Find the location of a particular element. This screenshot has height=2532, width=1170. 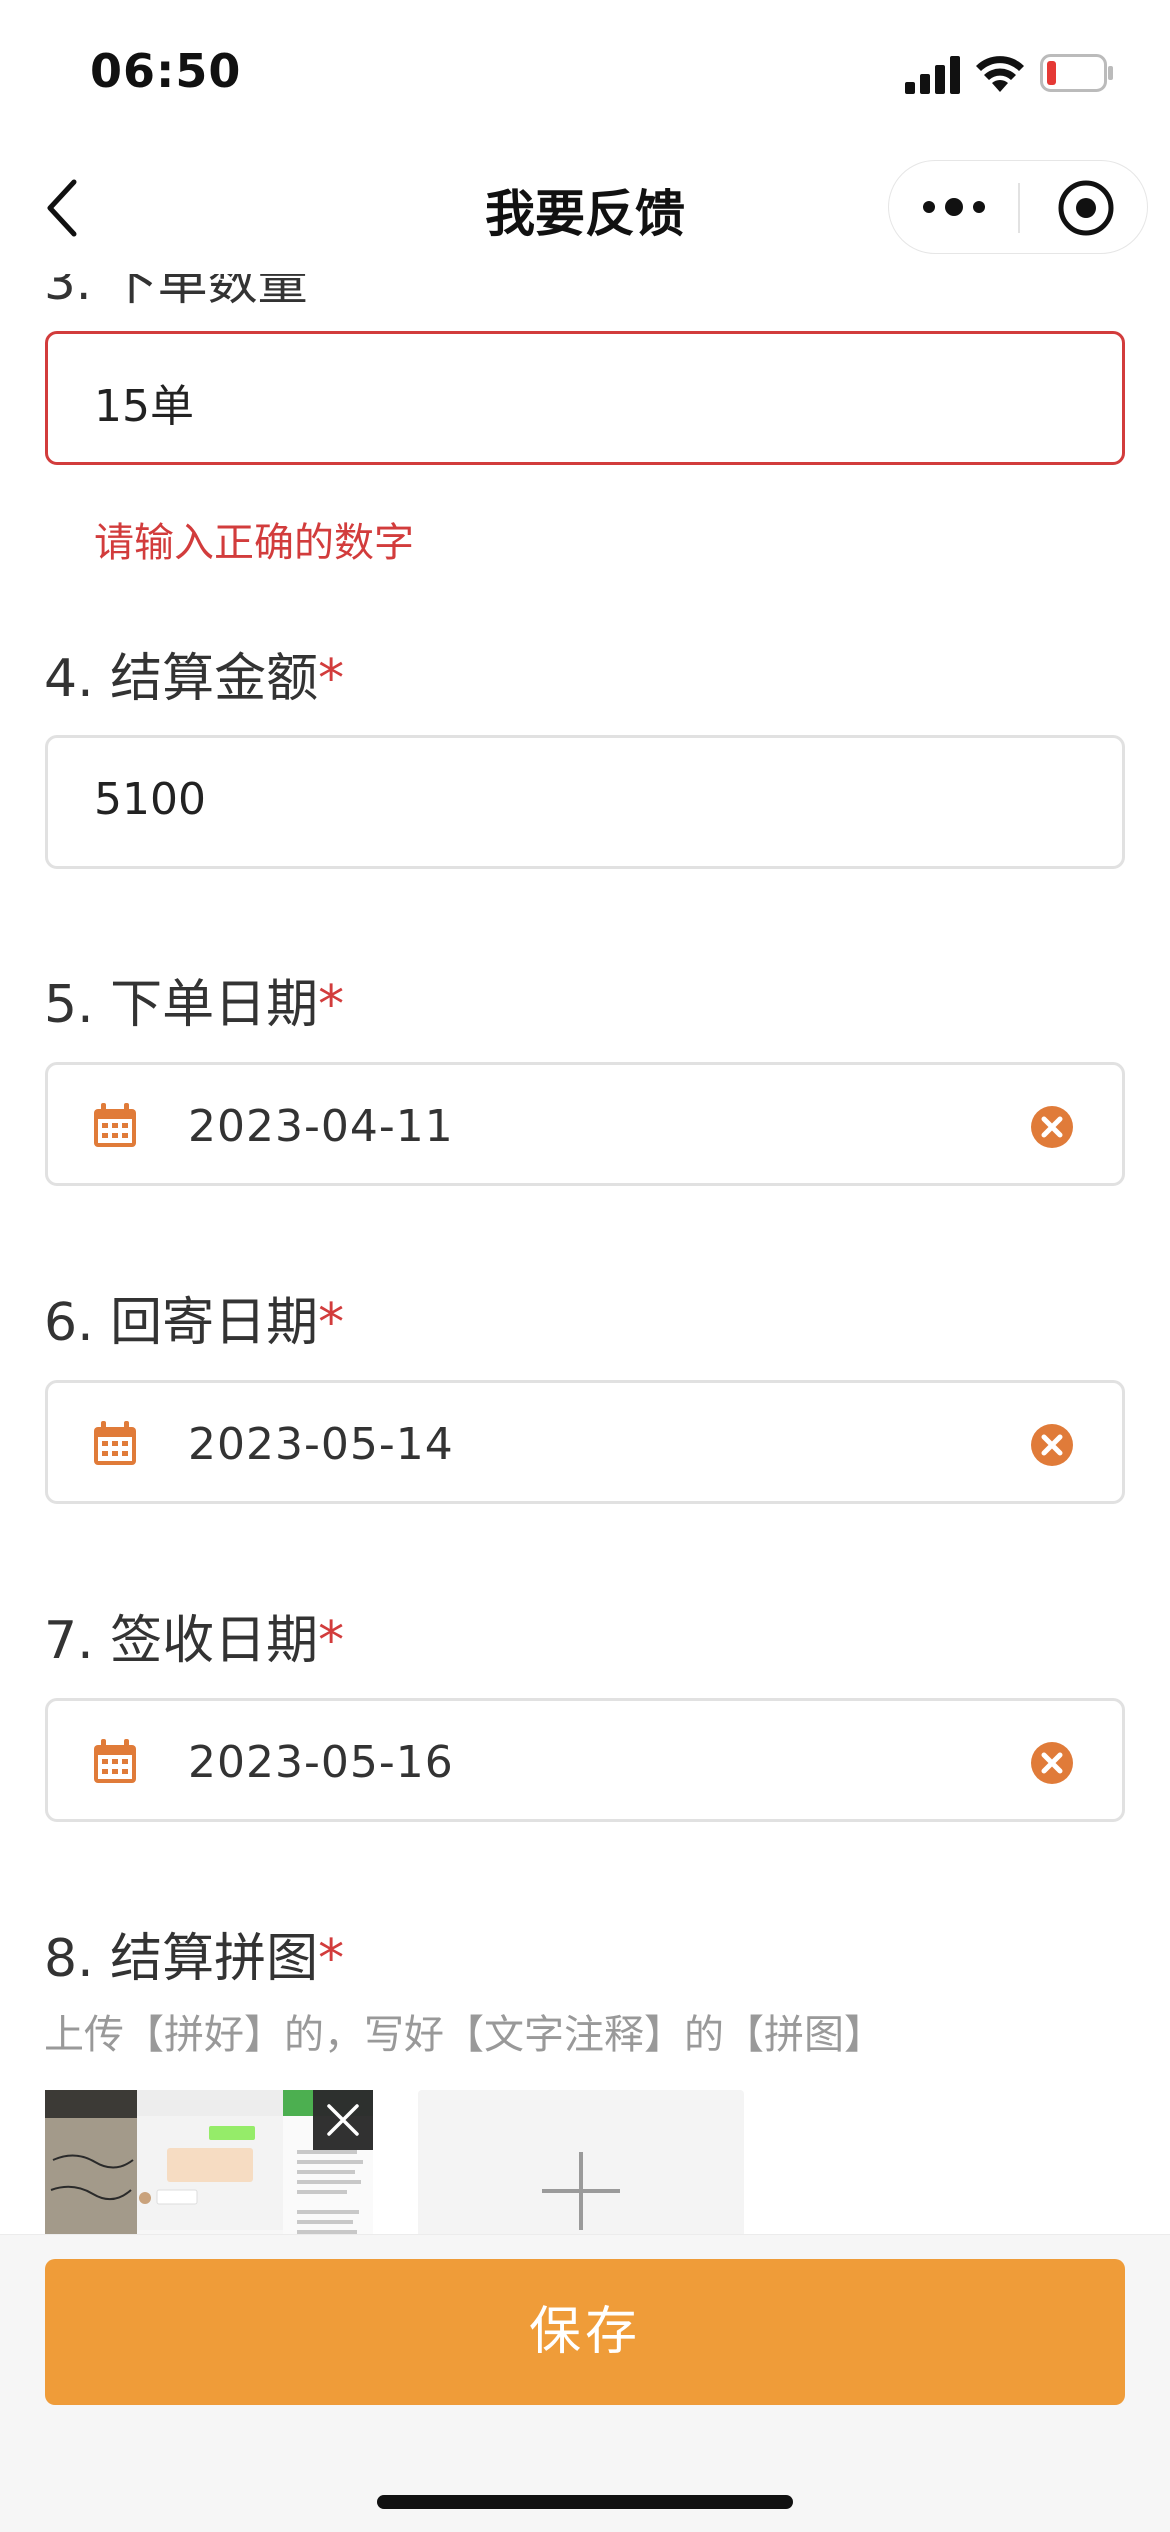

receipt-date-value: 2023-05-16 is located at coordinates (321, 1762).